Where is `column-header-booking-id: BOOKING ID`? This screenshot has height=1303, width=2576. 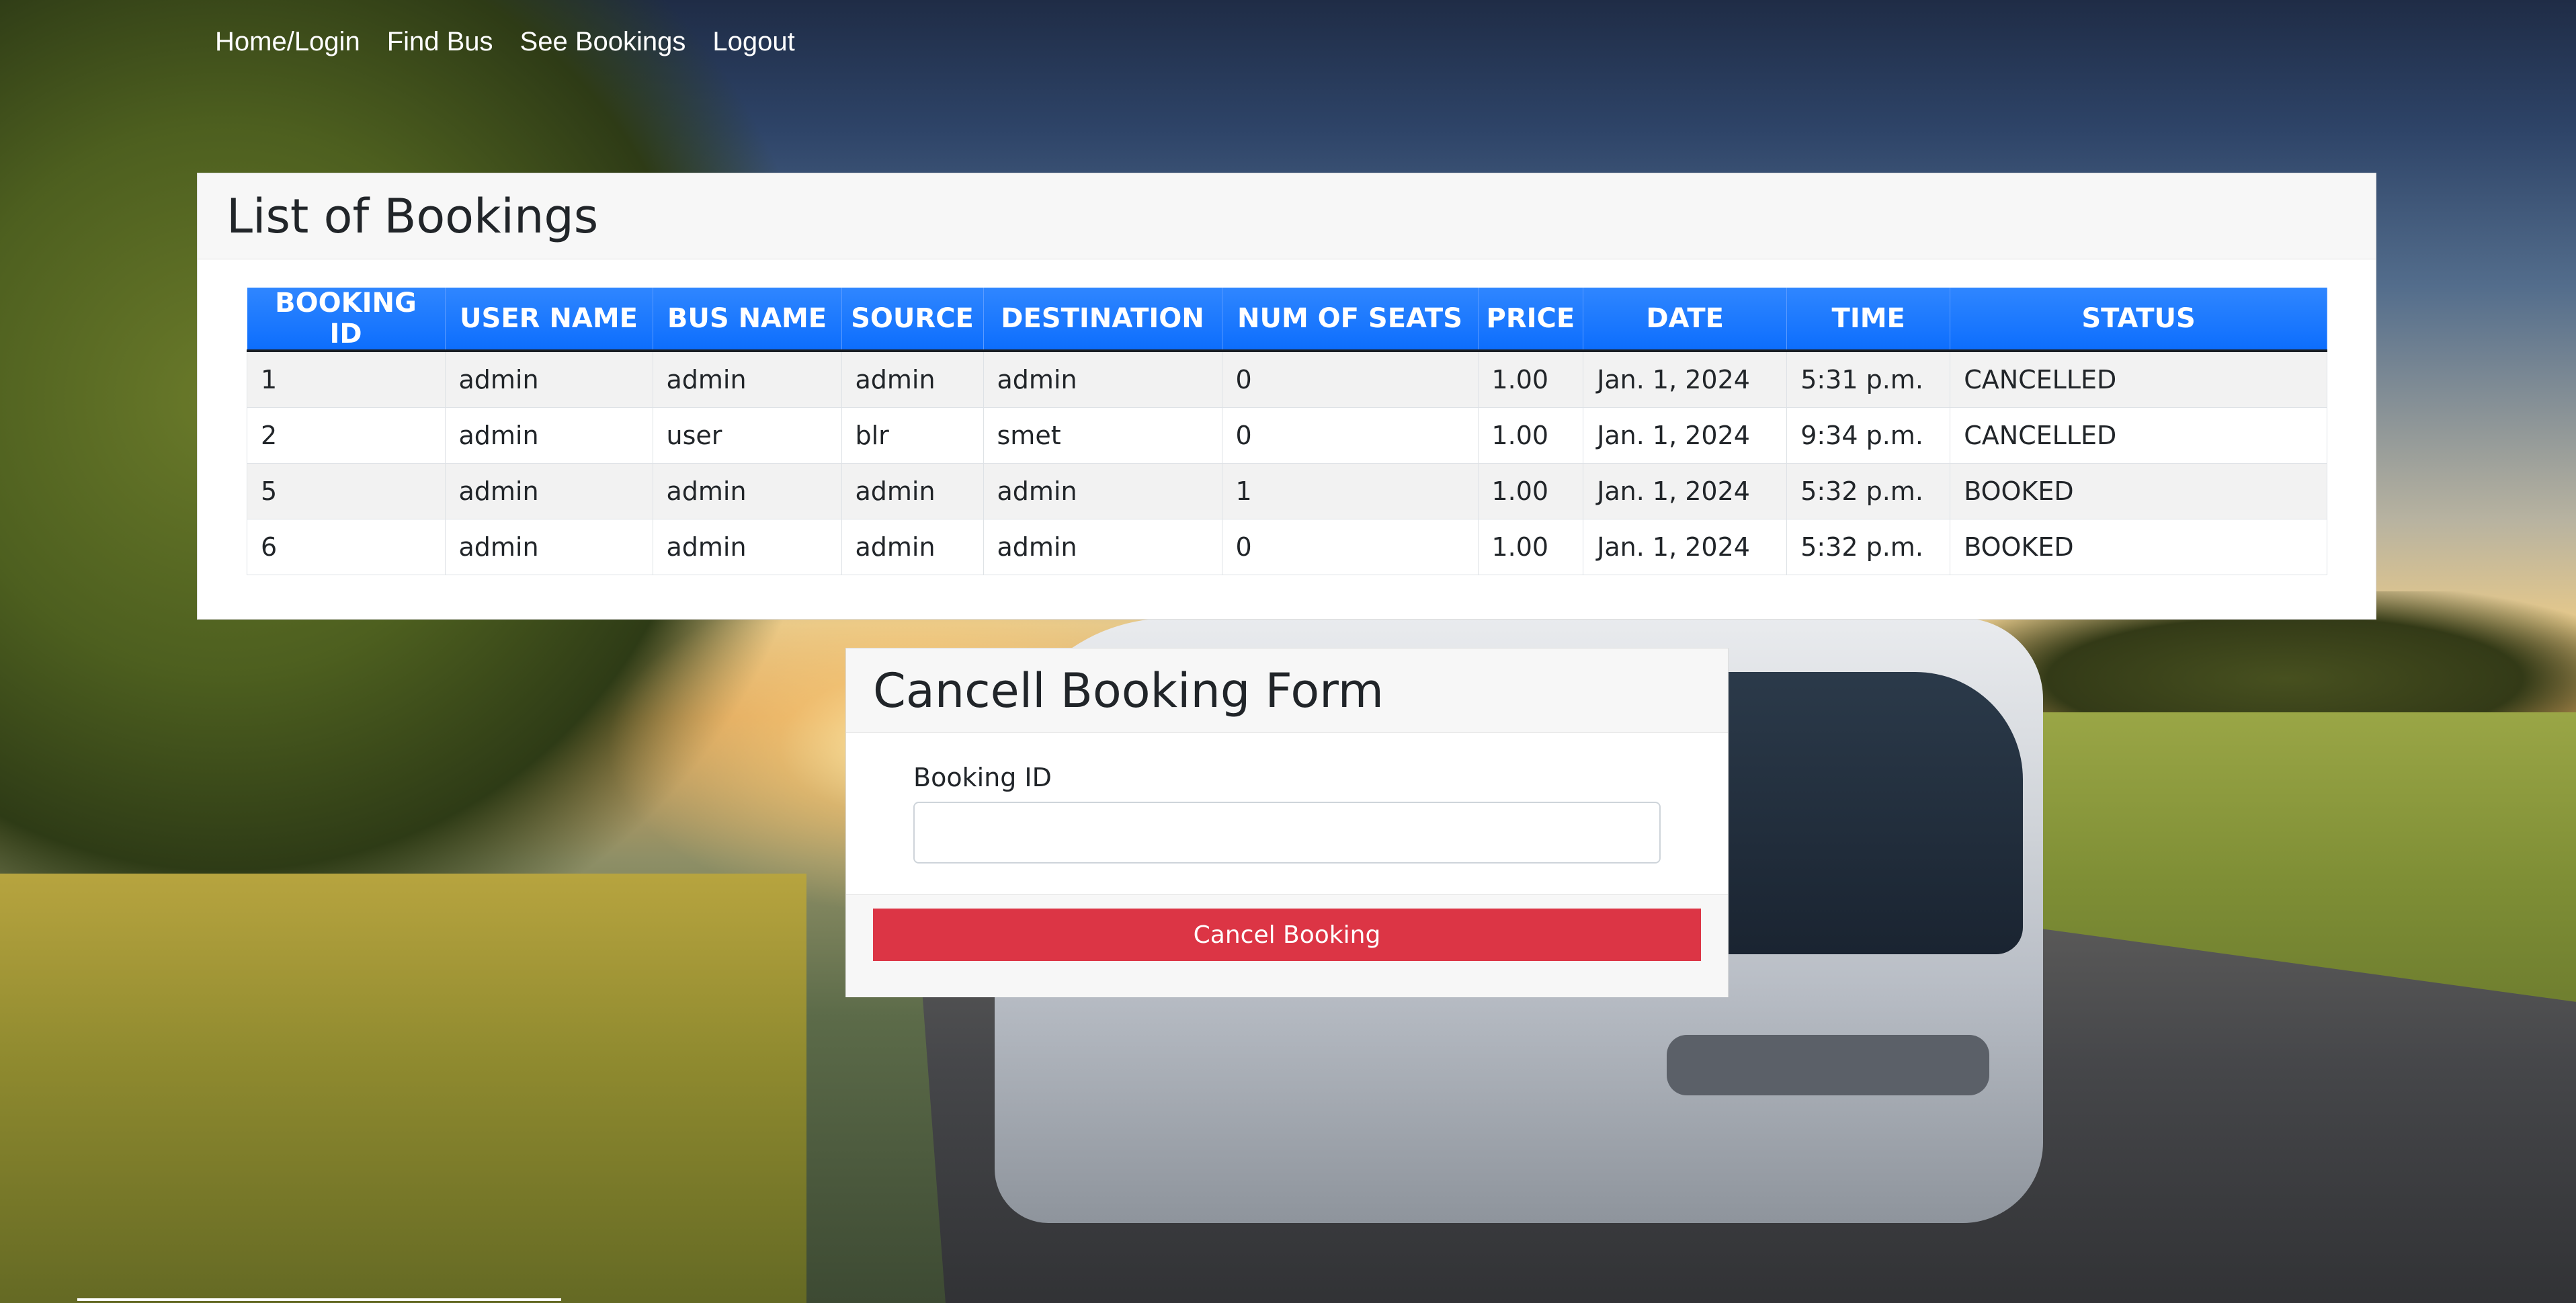 column-header-booking-id: BOOKING ID is located at coordinates (346, 320).